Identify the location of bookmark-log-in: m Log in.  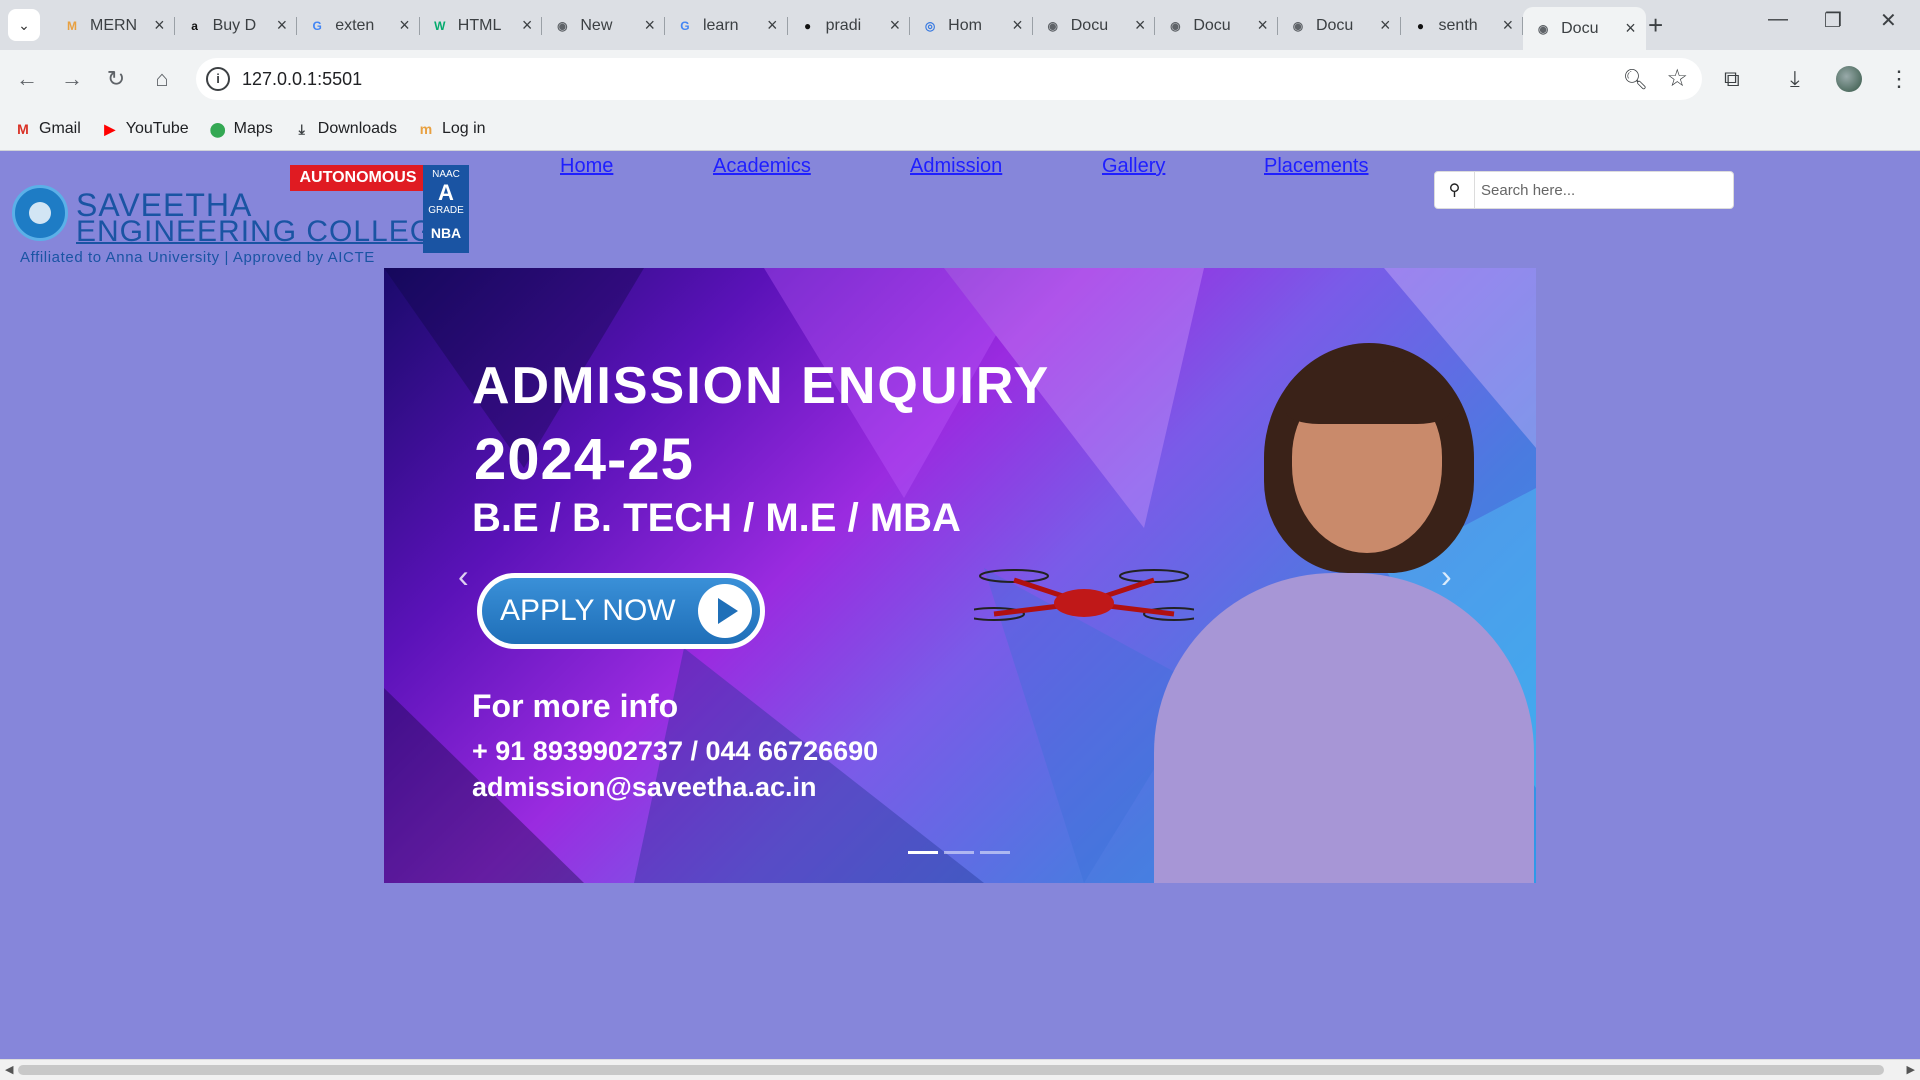
(451, 129).